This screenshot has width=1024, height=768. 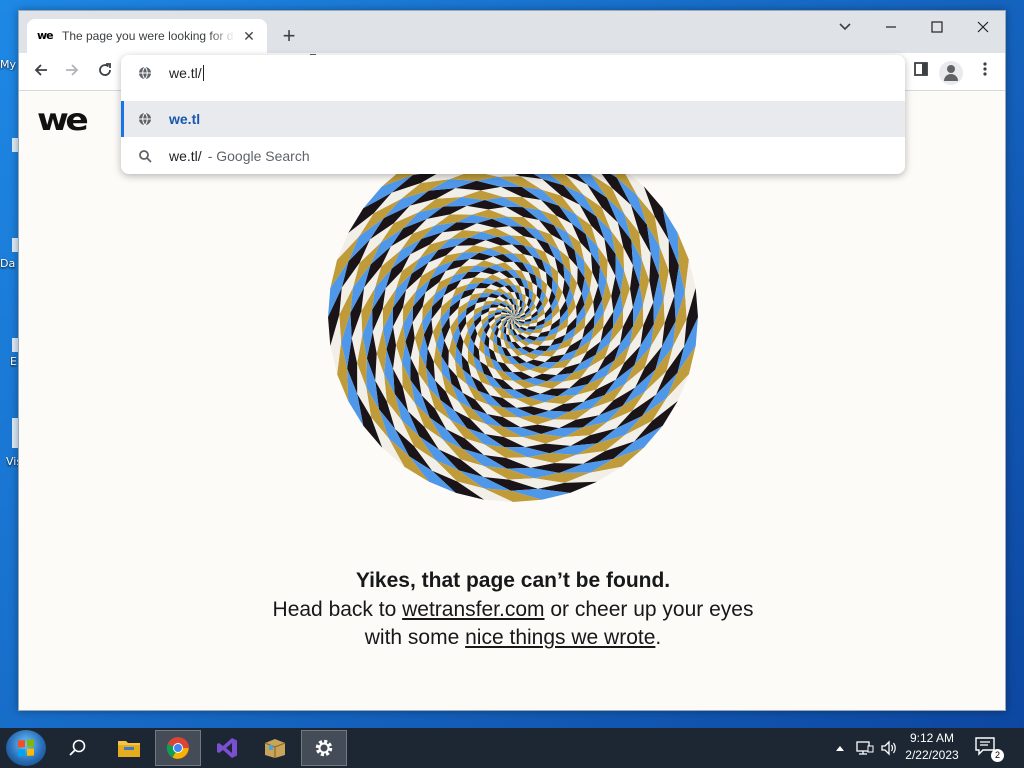 I want to click on desktop-icon-label: Da, so click(x=9, y=263).